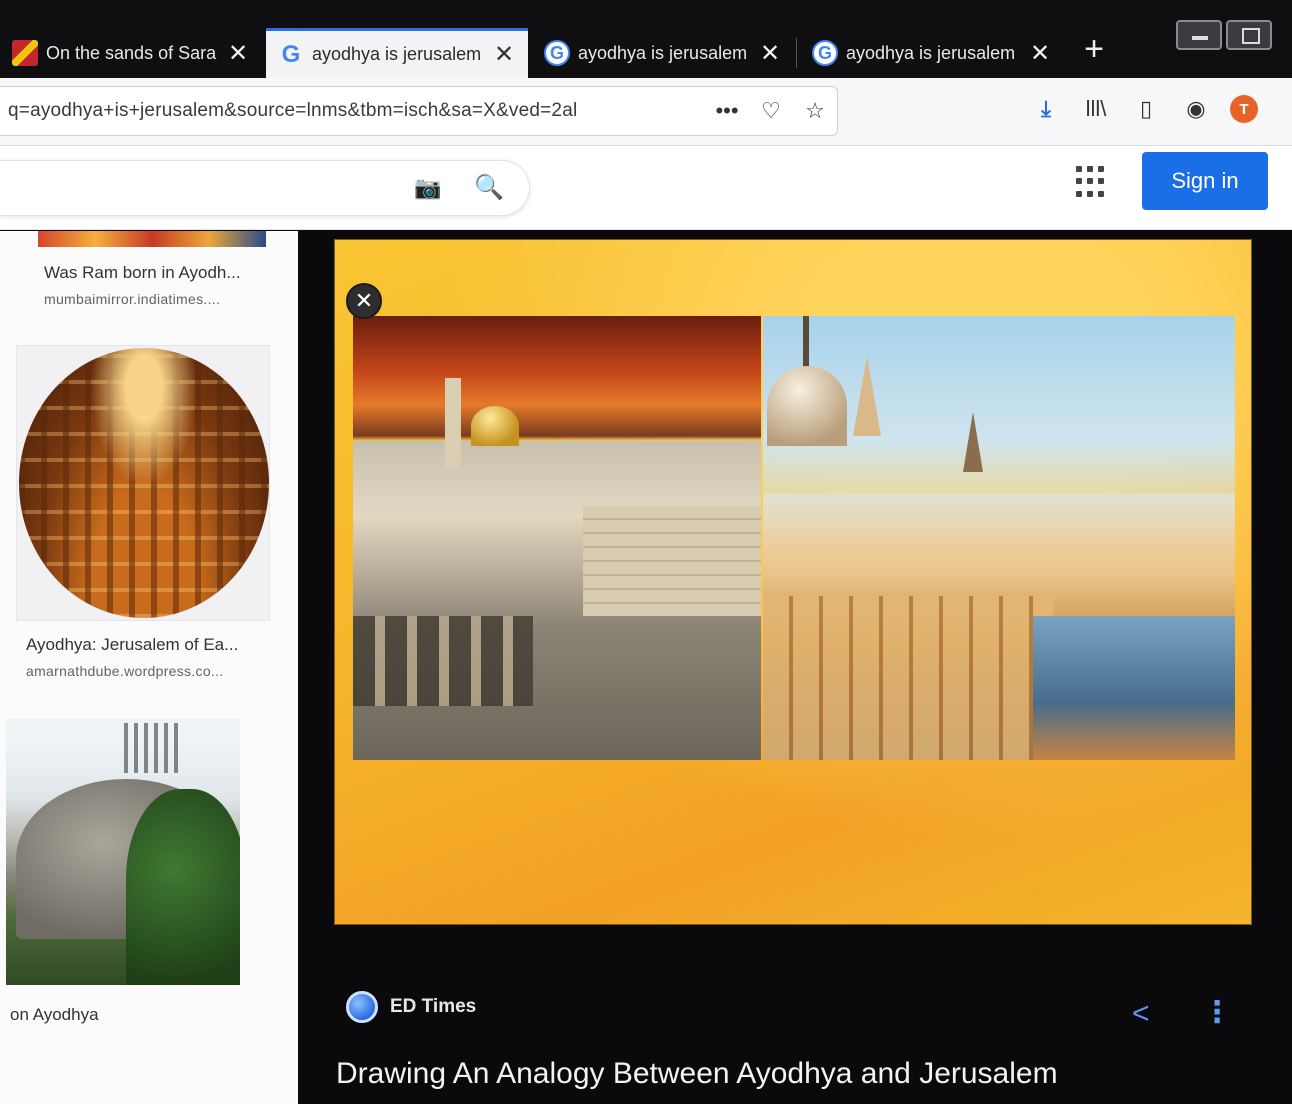  Describe the element at coordinates (1134, 688) in the screenshot. I see `river-shape` at that location.